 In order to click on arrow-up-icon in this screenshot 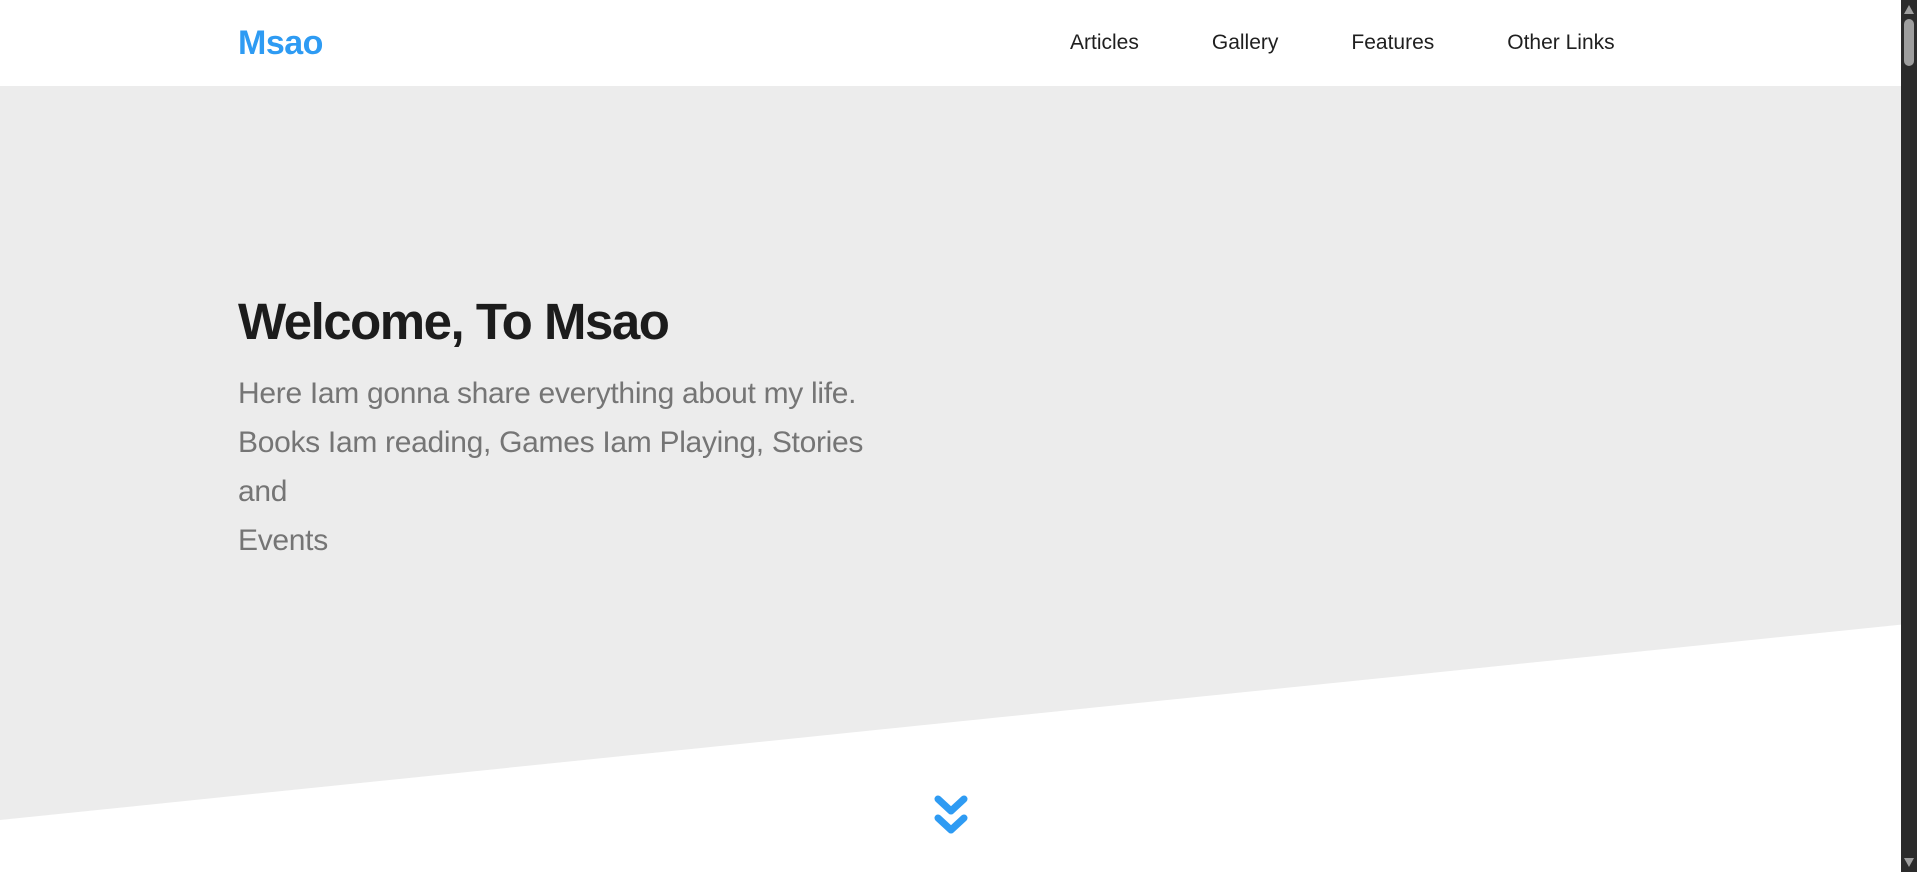, I will do `click(1909, 9)`.